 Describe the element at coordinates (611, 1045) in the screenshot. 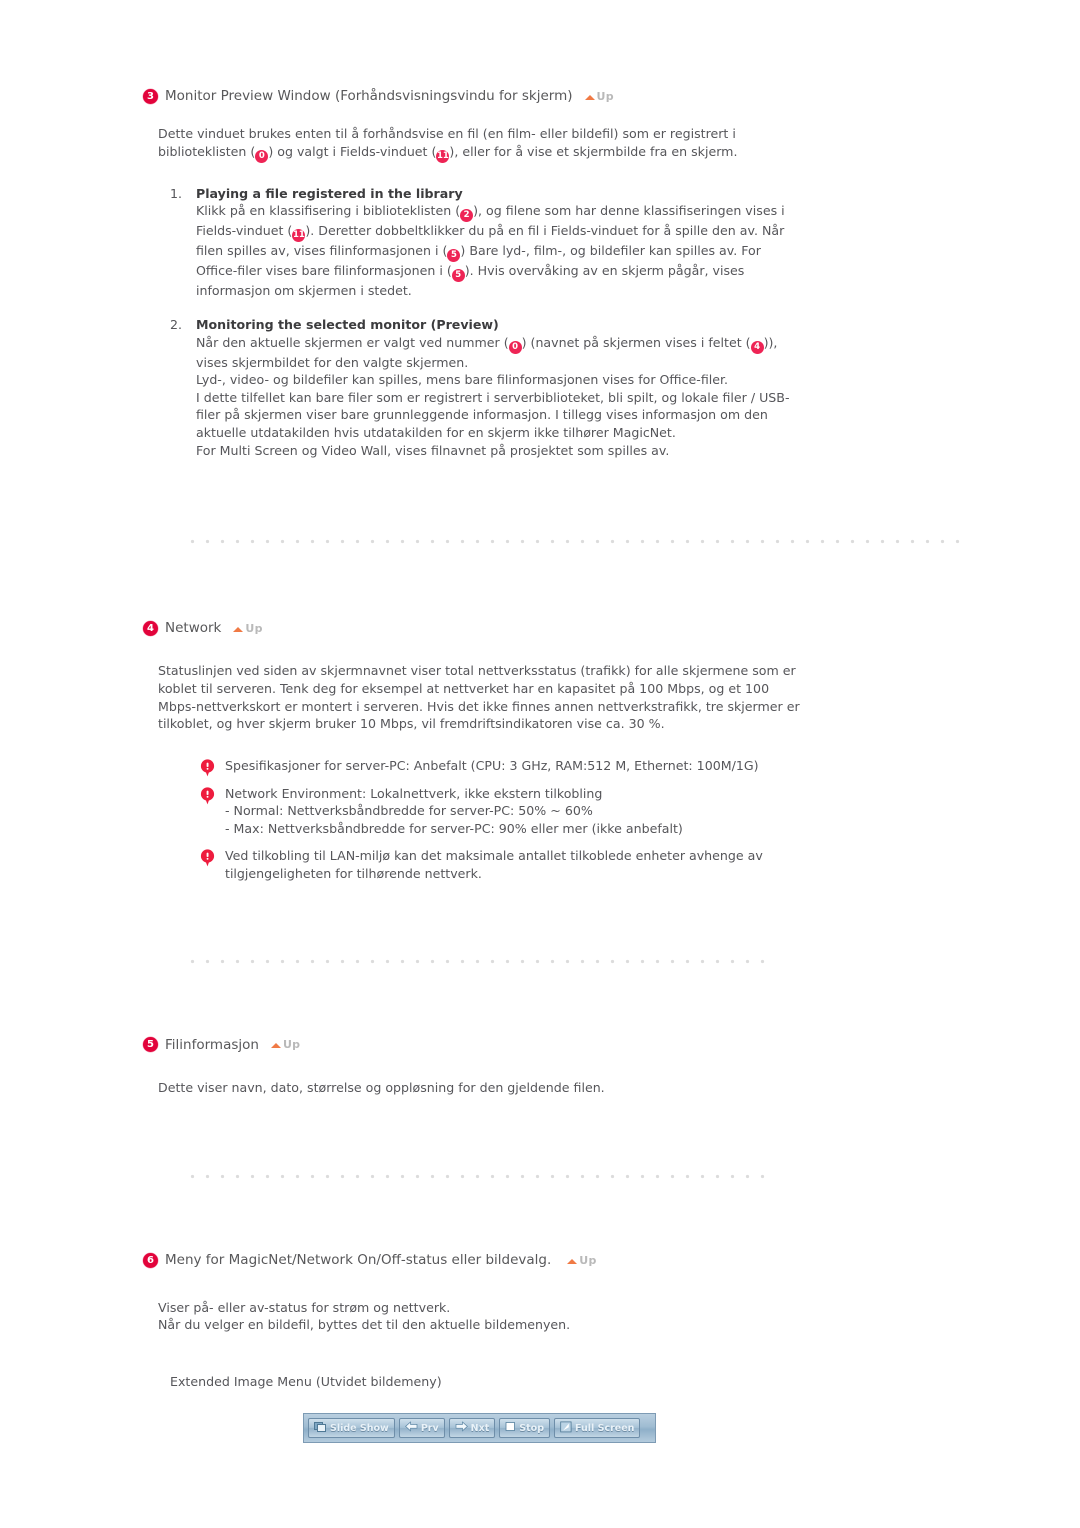

I see `section-heading-5: 5 Filinformasjon Up` at that location.